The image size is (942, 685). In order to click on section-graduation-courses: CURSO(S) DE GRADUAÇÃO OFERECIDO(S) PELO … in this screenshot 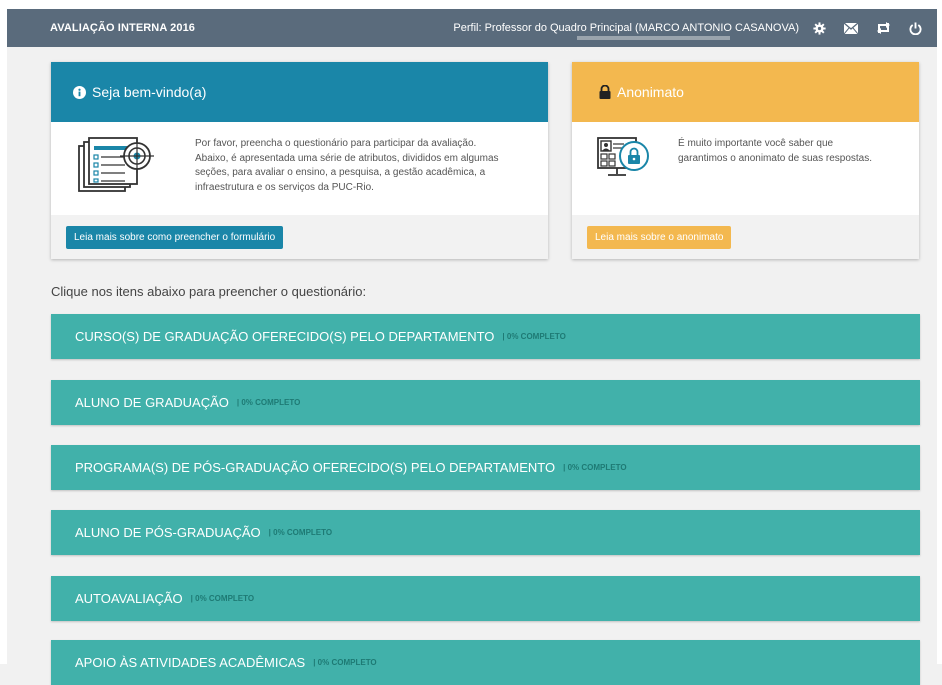, I will do `click(485, 336)`.